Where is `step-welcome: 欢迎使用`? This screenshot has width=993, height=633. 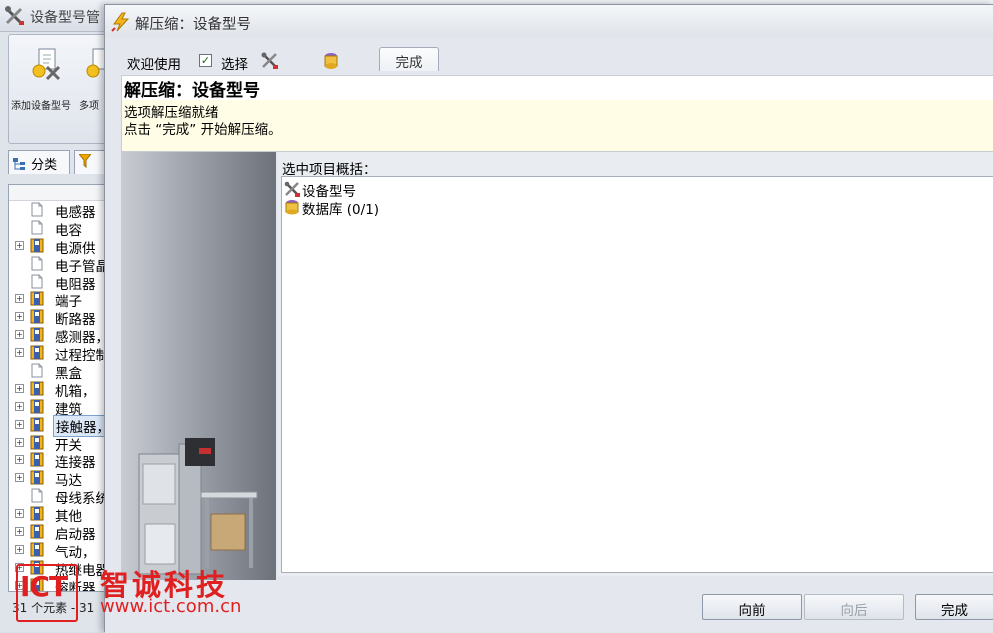 step-welcome: 欢迎使用 is located at coordinates (154, 63).